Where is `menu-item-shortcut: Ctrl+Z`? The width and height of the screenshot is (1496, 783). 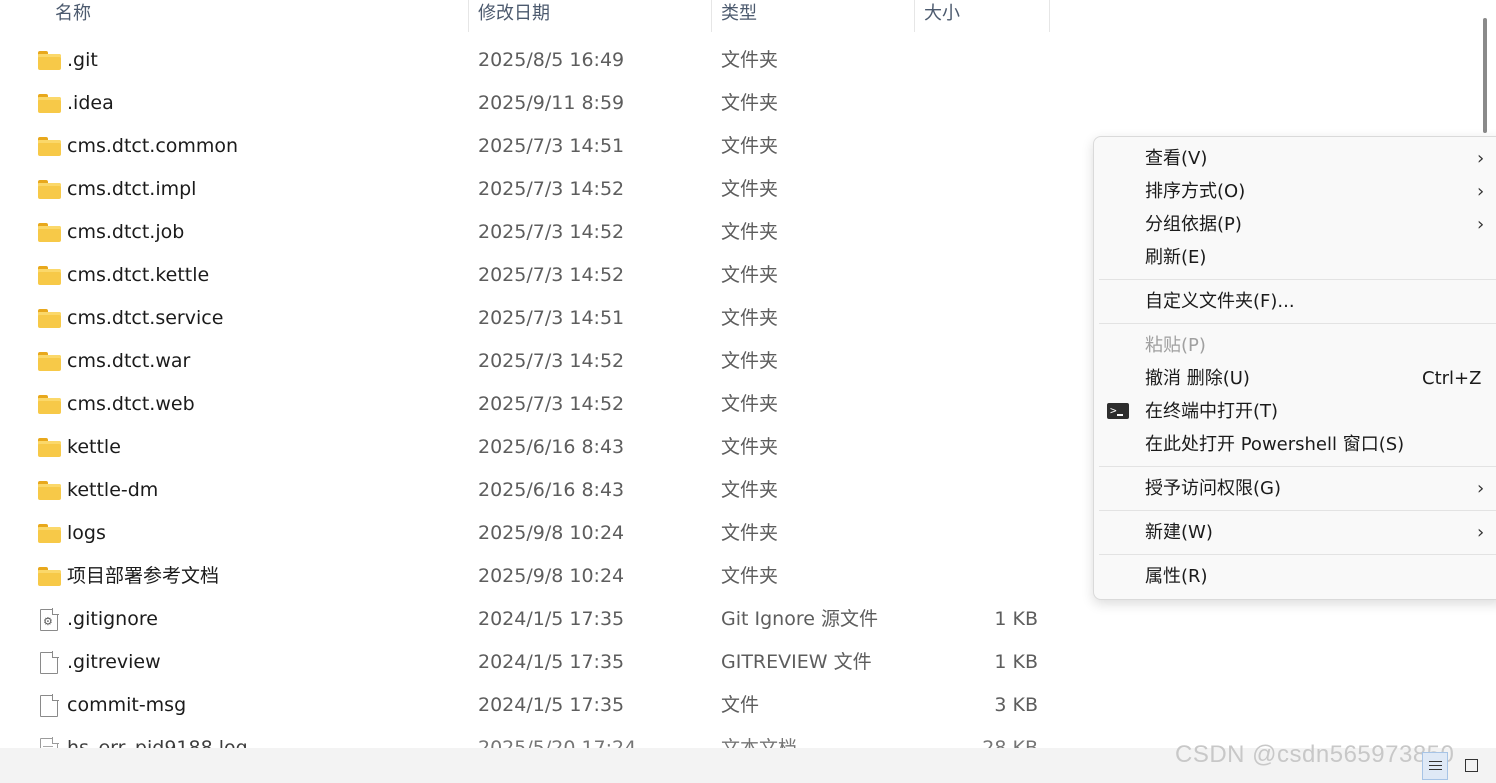
menu-item-shortcut: Ctrl+Z is located at coordinates (1452, 378).